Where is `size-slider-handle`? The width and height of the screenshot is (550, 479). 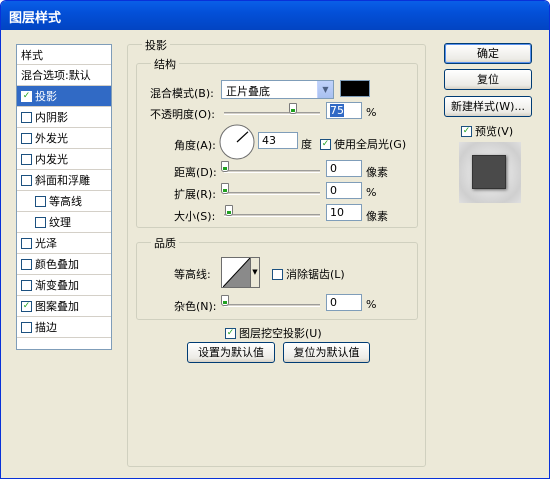
size-slider-handle is located at coordinates (228, 210).